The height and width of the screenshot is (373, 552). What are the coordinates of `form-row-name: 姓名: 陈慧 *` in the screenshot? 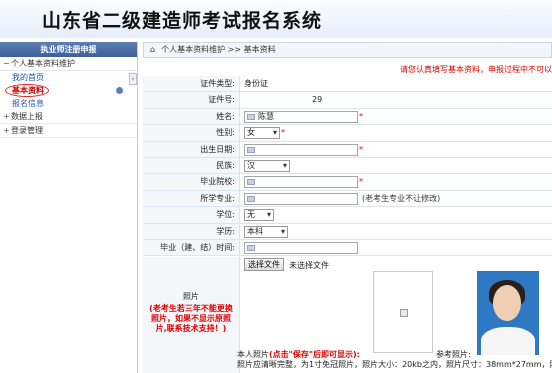 It's located at (347, 117).